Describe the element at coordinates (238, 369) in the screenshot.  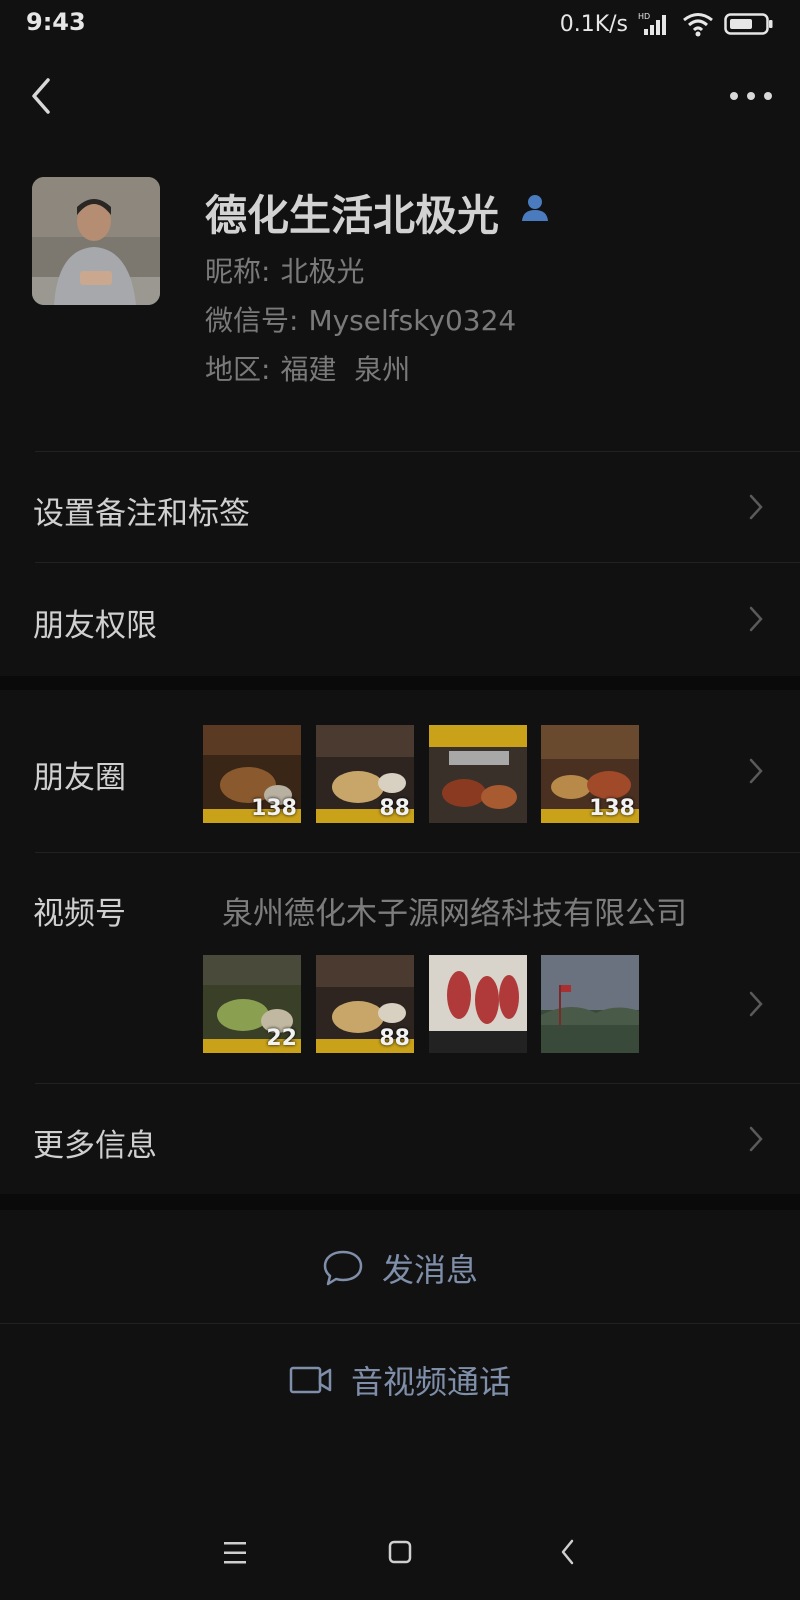
I see `region-label: 地区:` at that location.